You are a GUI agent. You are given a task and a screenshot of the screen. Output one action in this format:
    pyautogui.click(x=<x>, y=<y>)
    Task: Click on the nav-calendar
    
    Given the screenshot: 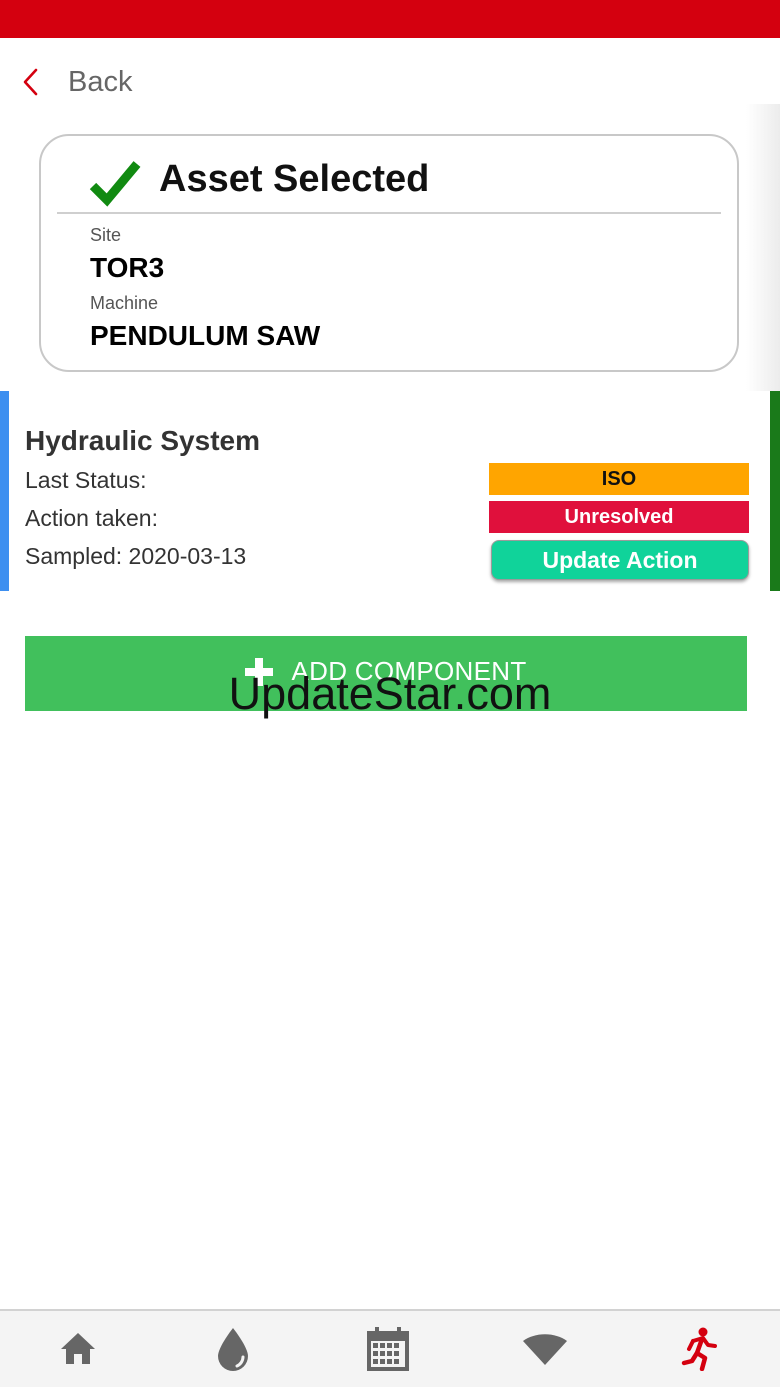 What is the action you would take?
    pyautogui.click(x=388, y=1349)
    